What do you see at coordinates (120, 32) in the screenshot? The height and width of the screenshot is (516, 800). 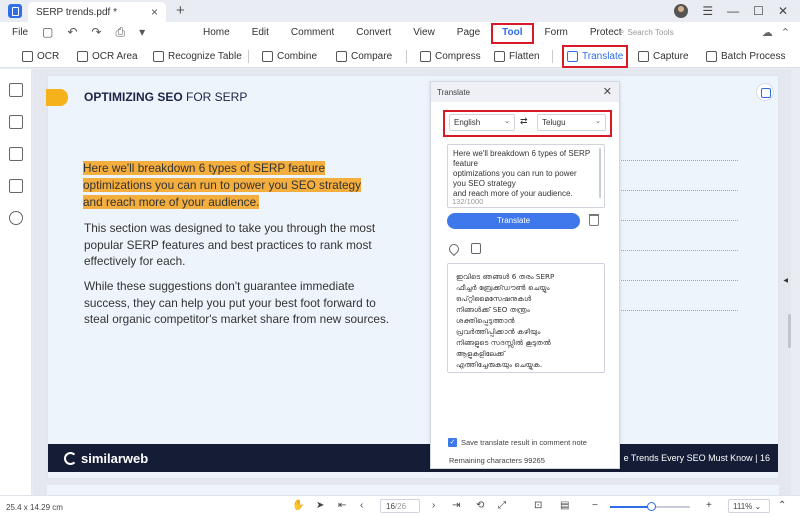 I see `print-icon: ⎙` at bounding box center [120, 32].